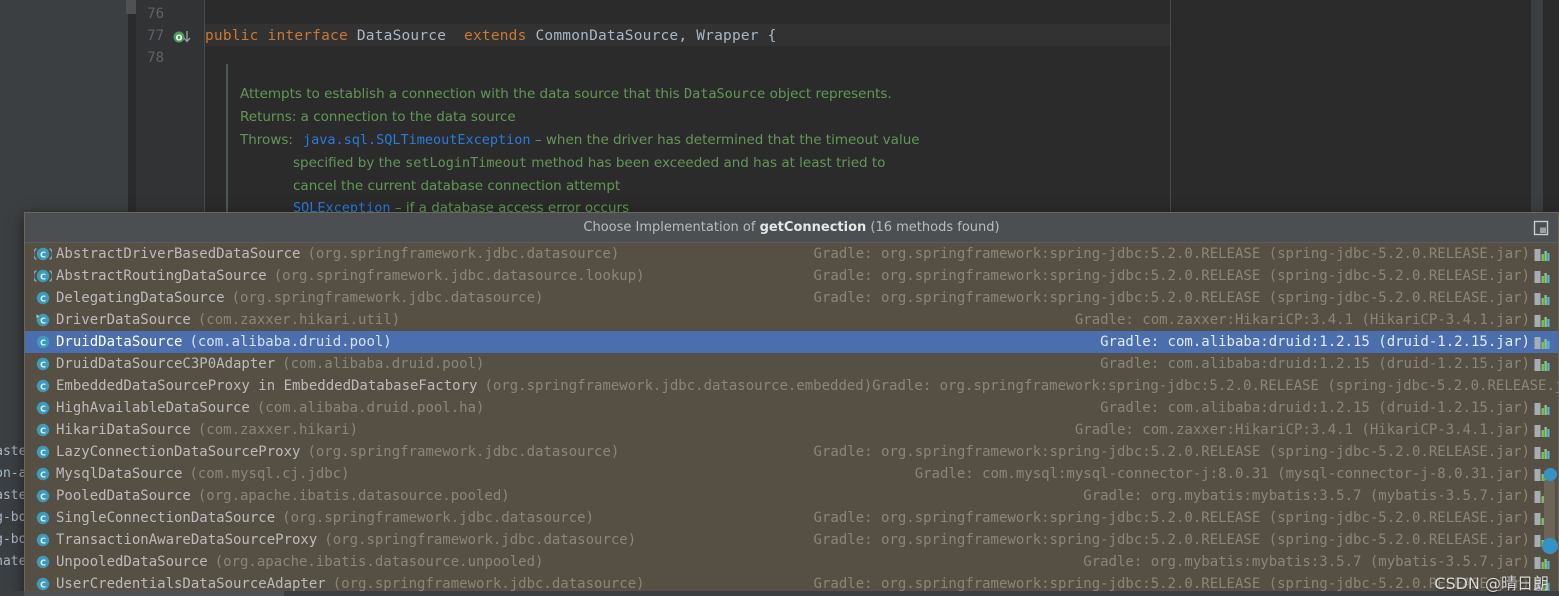  Describe the element at coordinates (155, 36) in the screenshot. I see `line-number: 77` at that location.